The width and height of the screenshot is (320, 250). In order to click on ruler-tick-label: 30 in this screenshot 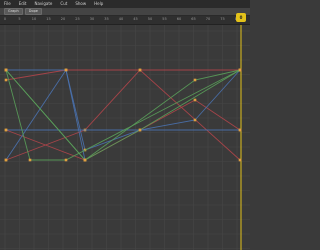, I will do `click(92, 19)`.